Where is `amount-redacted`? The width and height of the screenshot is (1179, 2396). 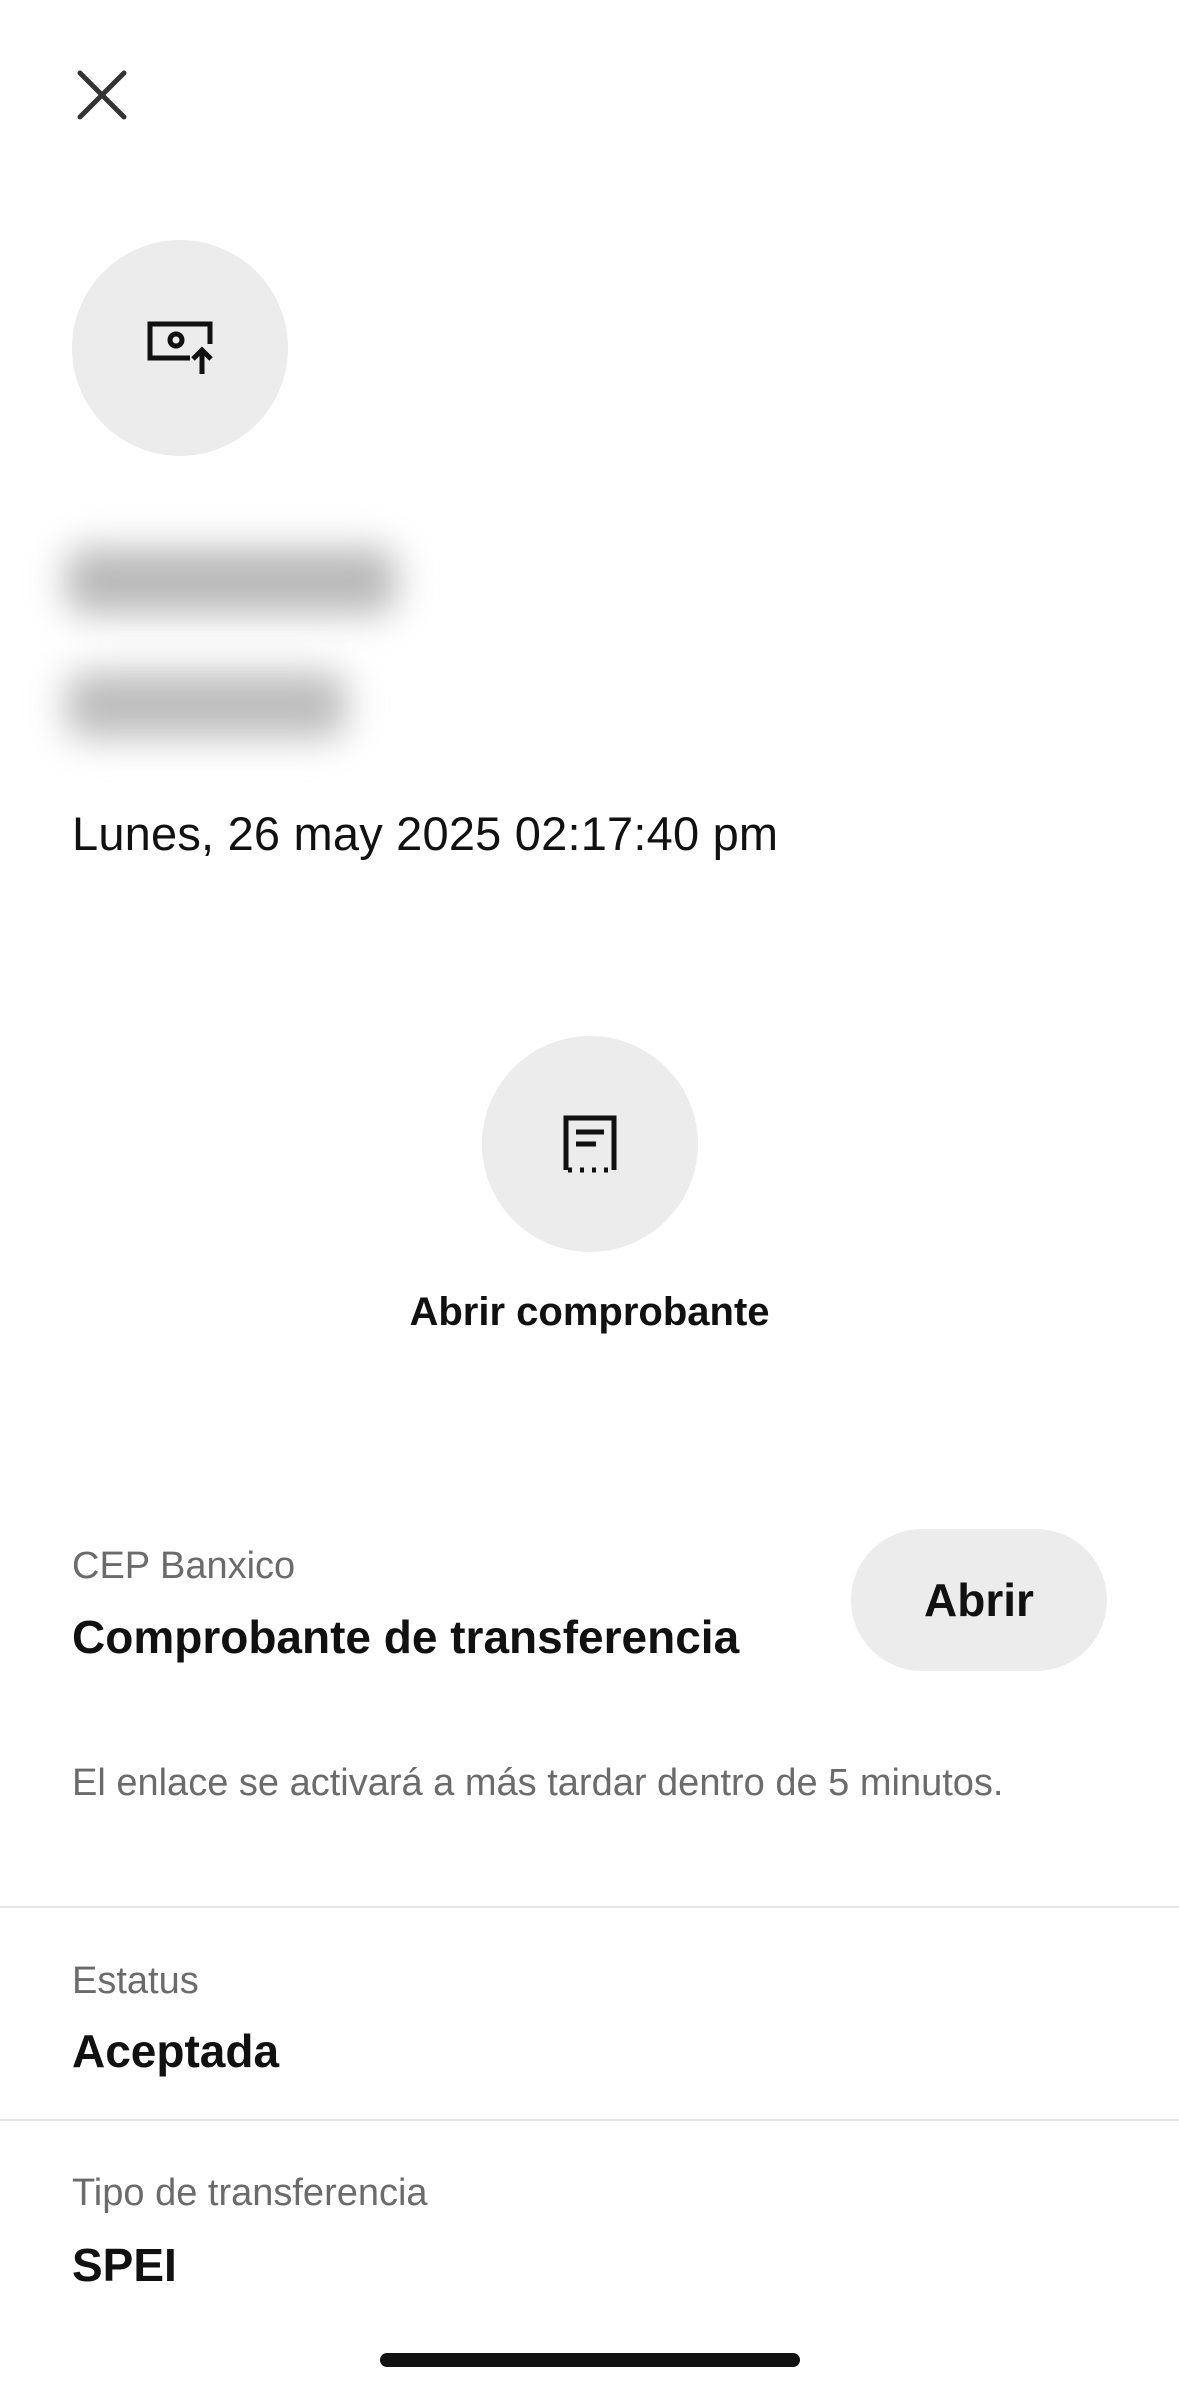 amount-redacted is located at coordinates (206, 705).